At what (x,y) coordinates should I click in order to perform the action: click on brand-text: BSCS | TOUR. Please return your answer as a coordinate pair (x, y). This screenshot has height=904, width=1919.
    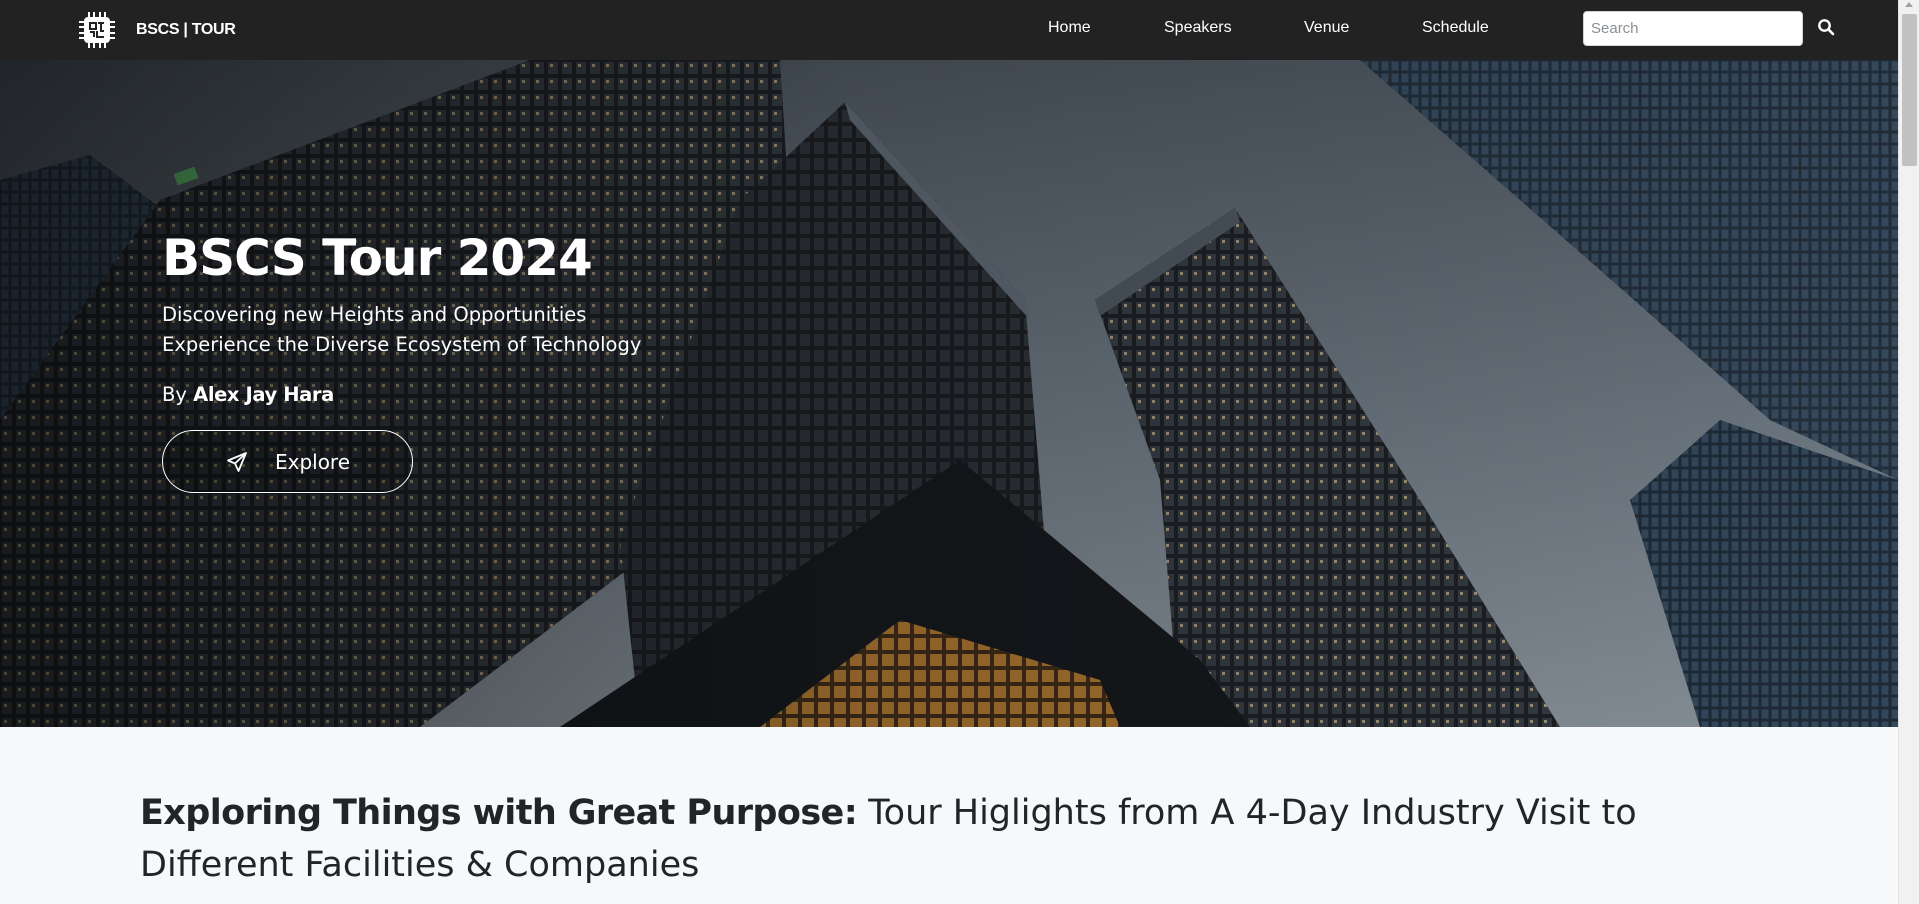
    Looking at the image, I should click on (186, 29).